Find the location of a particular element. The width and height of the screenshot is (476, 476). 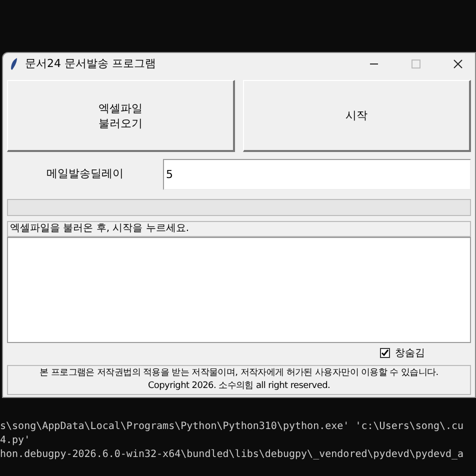

footer-text: 본 프로그램은 저작권법의 적용을 받는 저작물이며, 저작자에게 허가된 사용자만이 이용할 수 있습니다. is located at coordinates (239, 373).